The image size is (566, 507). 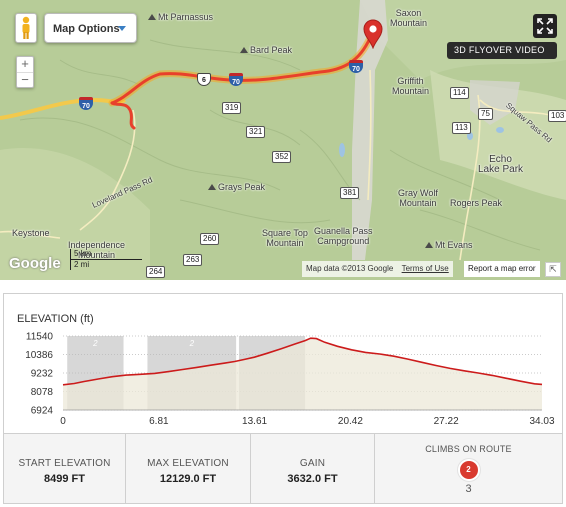 What do you see at coordinates (343, 236) in the screenshot?
I see `map-label-guanella-pass-campground: Guanella Pass Campground` at bounding box center [343, 236].